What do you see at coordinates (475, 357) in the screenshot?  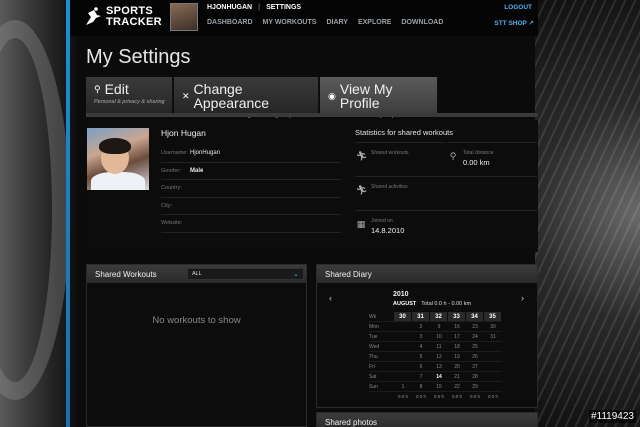 I see `calendar-day: 26` at bounding box center [475, 357].